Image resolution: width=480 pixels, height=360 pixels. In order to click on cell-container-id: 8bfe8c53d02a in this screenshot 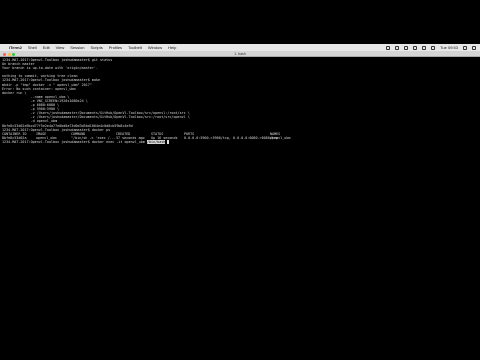, I will do `click(14, 137)`.